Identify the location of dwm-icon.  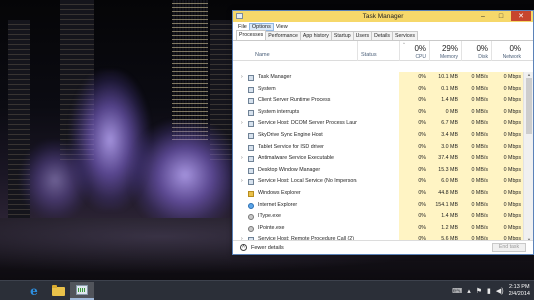
(251, 170).